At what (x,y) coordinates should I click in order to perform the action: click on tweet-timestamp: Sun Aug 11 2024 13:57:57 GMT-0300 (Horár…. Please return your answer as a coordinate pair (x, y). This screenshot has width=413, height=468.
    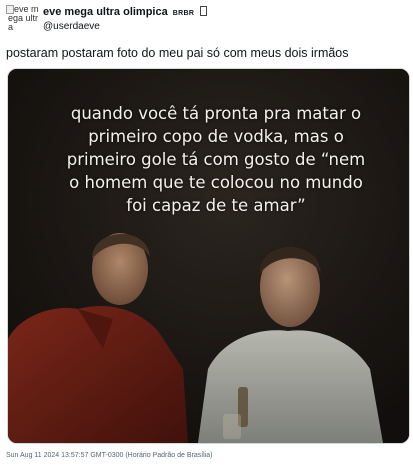
    Looking at the image, I should click on (109, 455).